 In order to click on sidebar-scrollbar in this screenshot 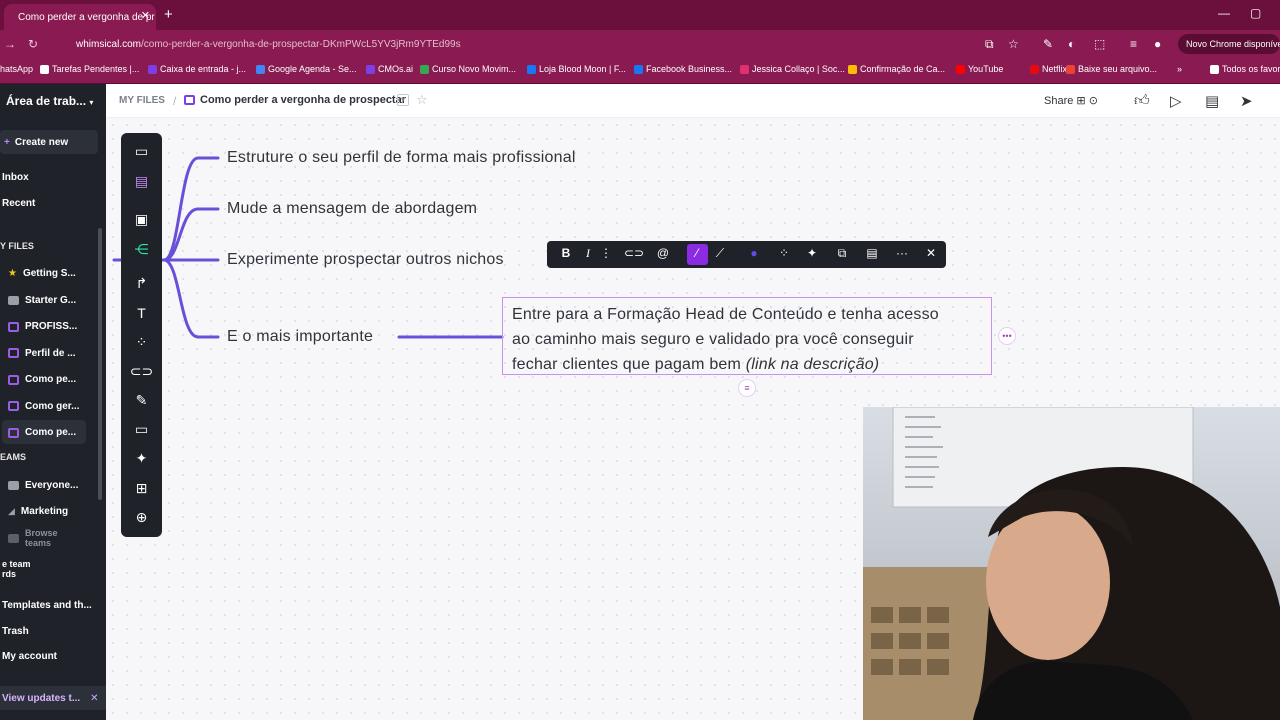, I will do `click(100, 364)`.